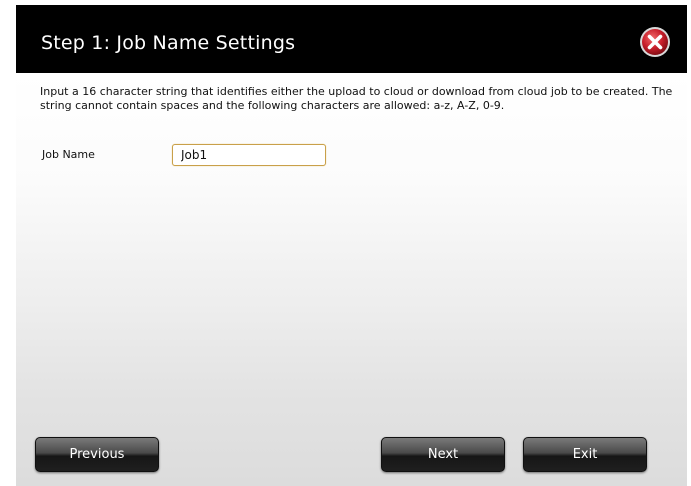  I want to click on exit-button: Exit, so click(585, 454).